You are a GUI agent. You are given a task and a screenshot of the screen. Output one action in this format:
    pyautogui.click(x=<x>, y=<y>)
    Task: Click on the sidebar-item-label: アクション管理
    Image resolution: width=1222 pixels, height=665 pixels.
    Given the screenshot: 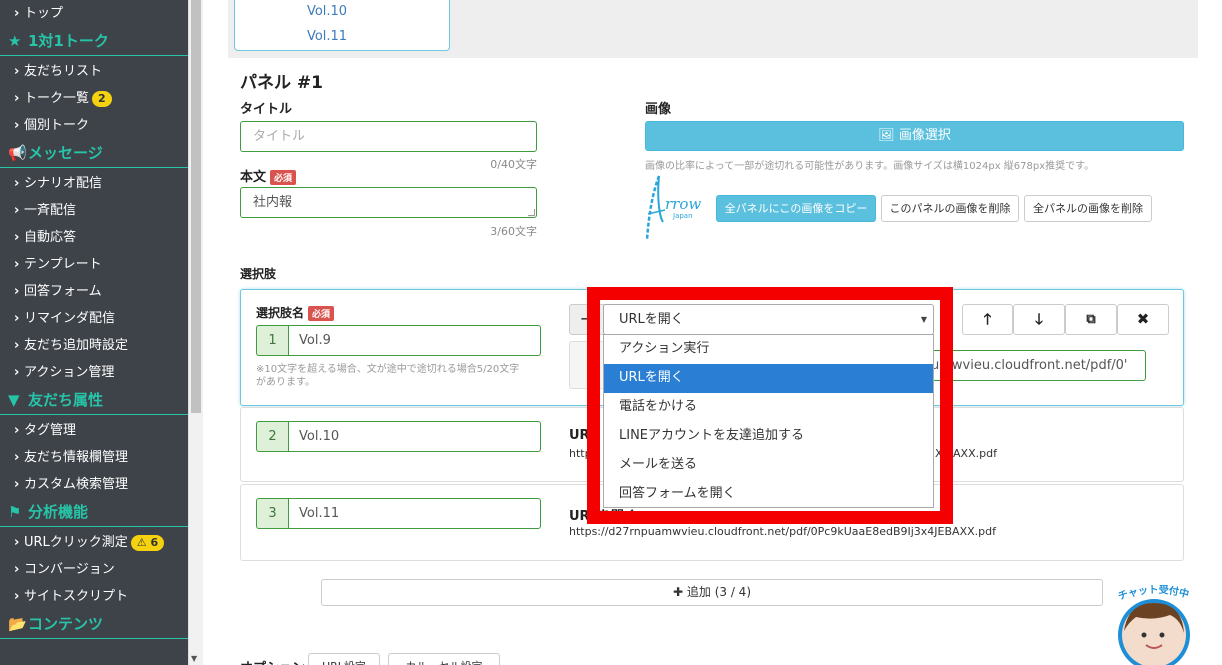 What is the action you would take?
    pyautogui.click(x=69, y=372)
    